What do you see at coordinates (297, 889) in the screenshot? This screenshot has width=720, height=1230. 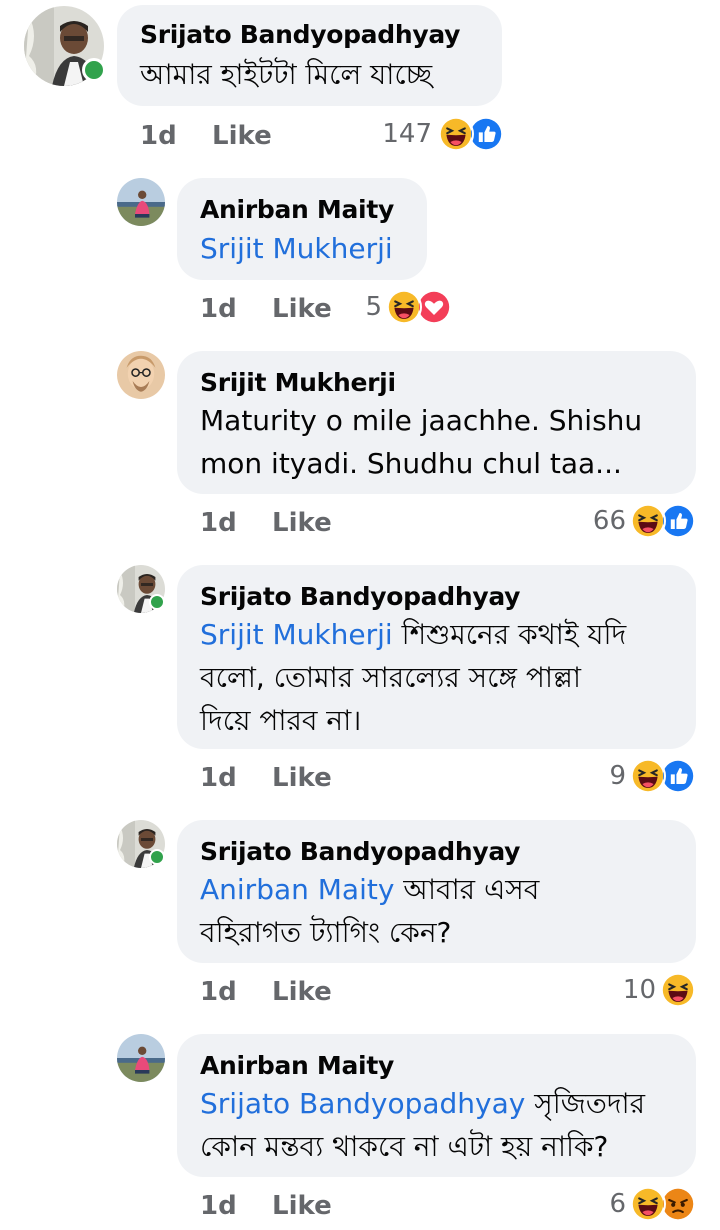 I see `mention-link: Anirban Maity` at bounding box center [297, 889].